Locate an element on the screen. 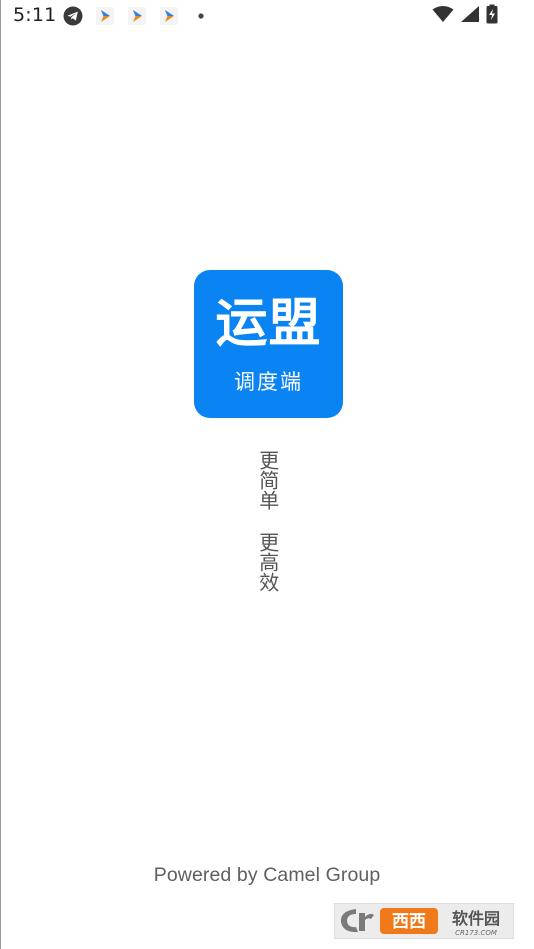 The width and height of the screenshot is (534, 949). slogan-line-1: 更简单 is located at coordinates (267, 480).